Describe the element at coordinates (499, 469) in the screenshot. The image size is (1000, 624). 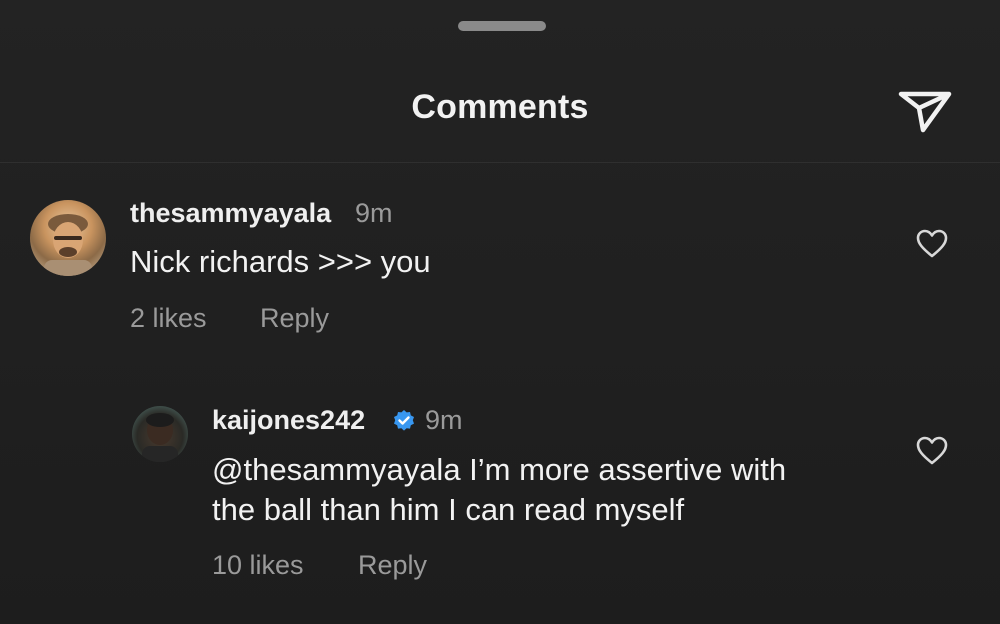
I see `comment-text-line-1: @thesammyayala I’m more assertive with` at that location.